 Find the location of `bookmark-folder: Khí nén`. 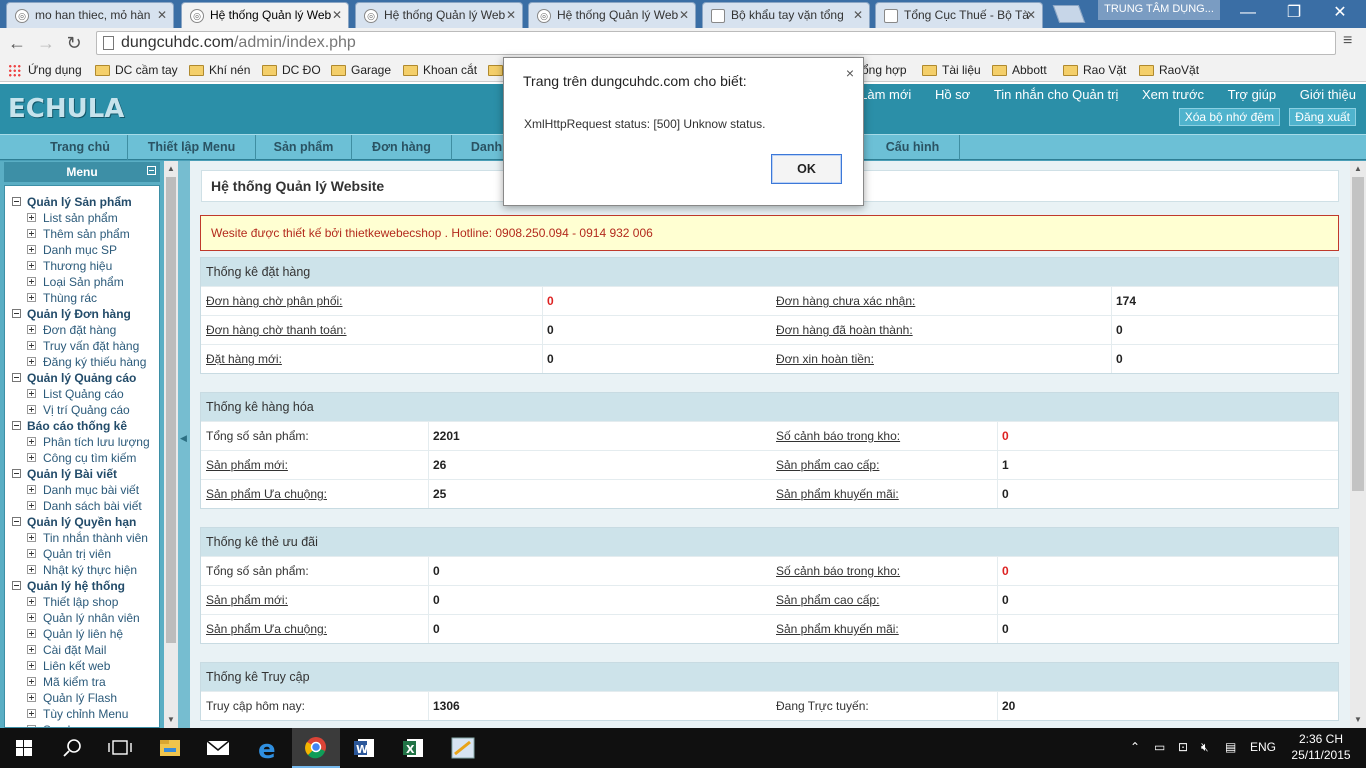

bookmark-folder: Khí nén is located at coordinates (219, 70).